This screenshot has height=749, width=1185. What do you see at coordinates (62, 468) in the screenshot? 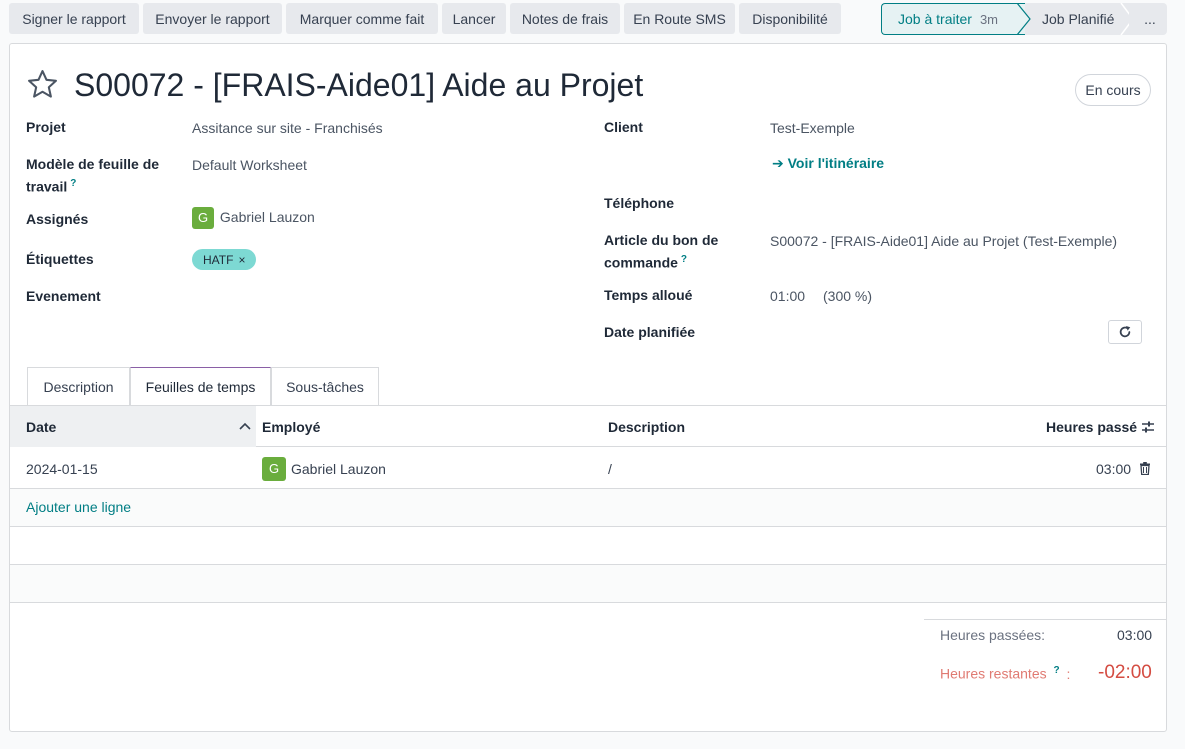
I see `cell-date: 2024-01-15` at bounding box center [62, 468].